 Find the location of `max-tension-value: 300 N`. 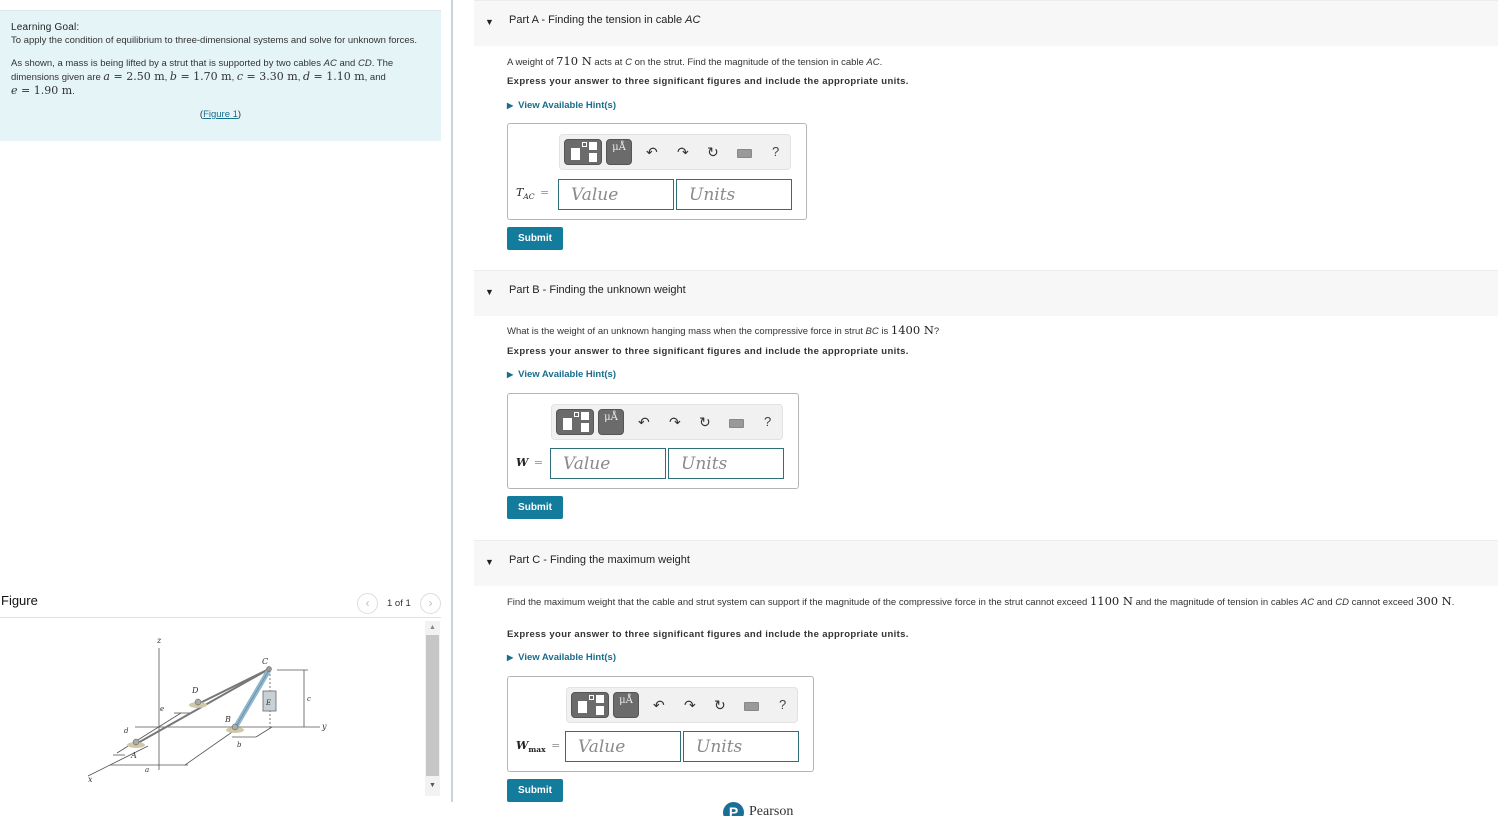

max-tension-value: 300 N is located at coordinates (1434, 601).